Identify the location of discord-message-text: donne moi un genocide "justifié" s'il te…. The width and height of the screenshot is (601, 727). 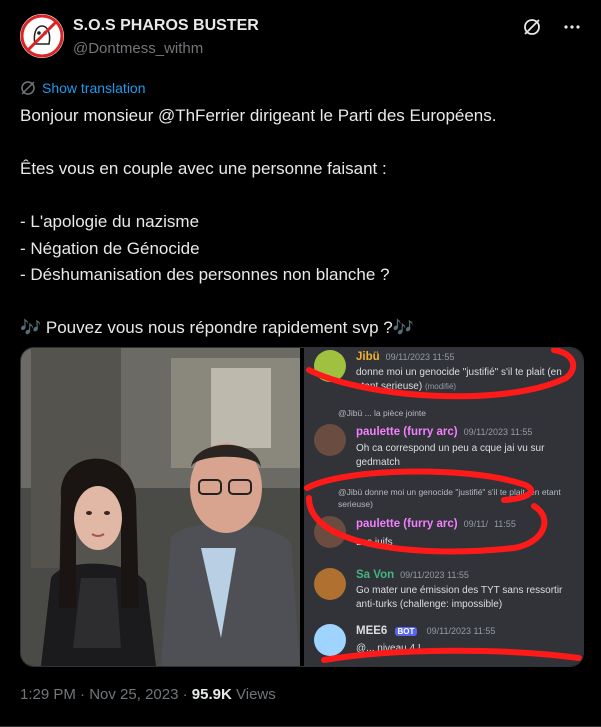
(459, 379).